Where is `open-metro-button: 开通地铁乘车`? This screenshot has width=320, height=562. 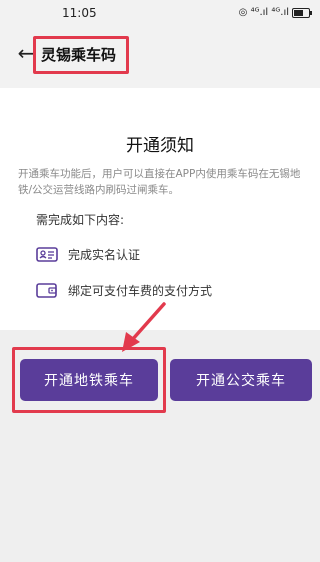
open-metro-button: 开通地铁乘车 is located at coordinates (89, 380).